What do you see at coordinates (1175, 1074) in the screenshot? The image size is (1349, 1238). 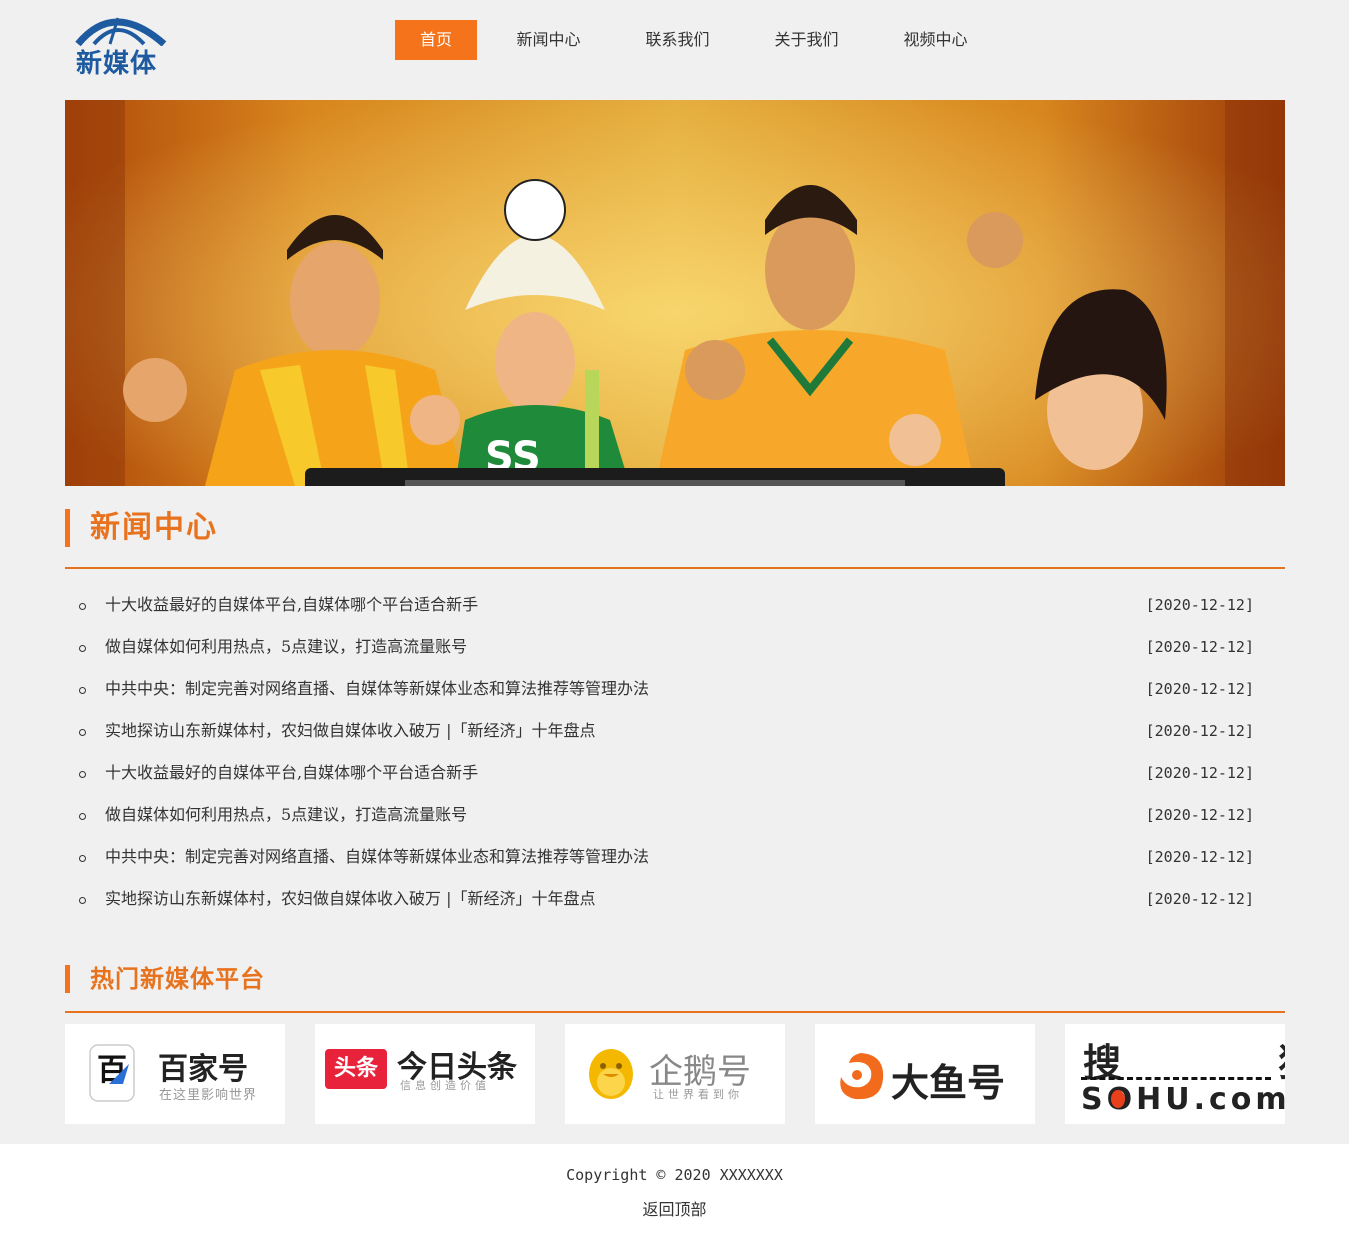 I see `platform-card-sohu: 搜 狐 SOHU.com` at bounding box center [1175, 1074].